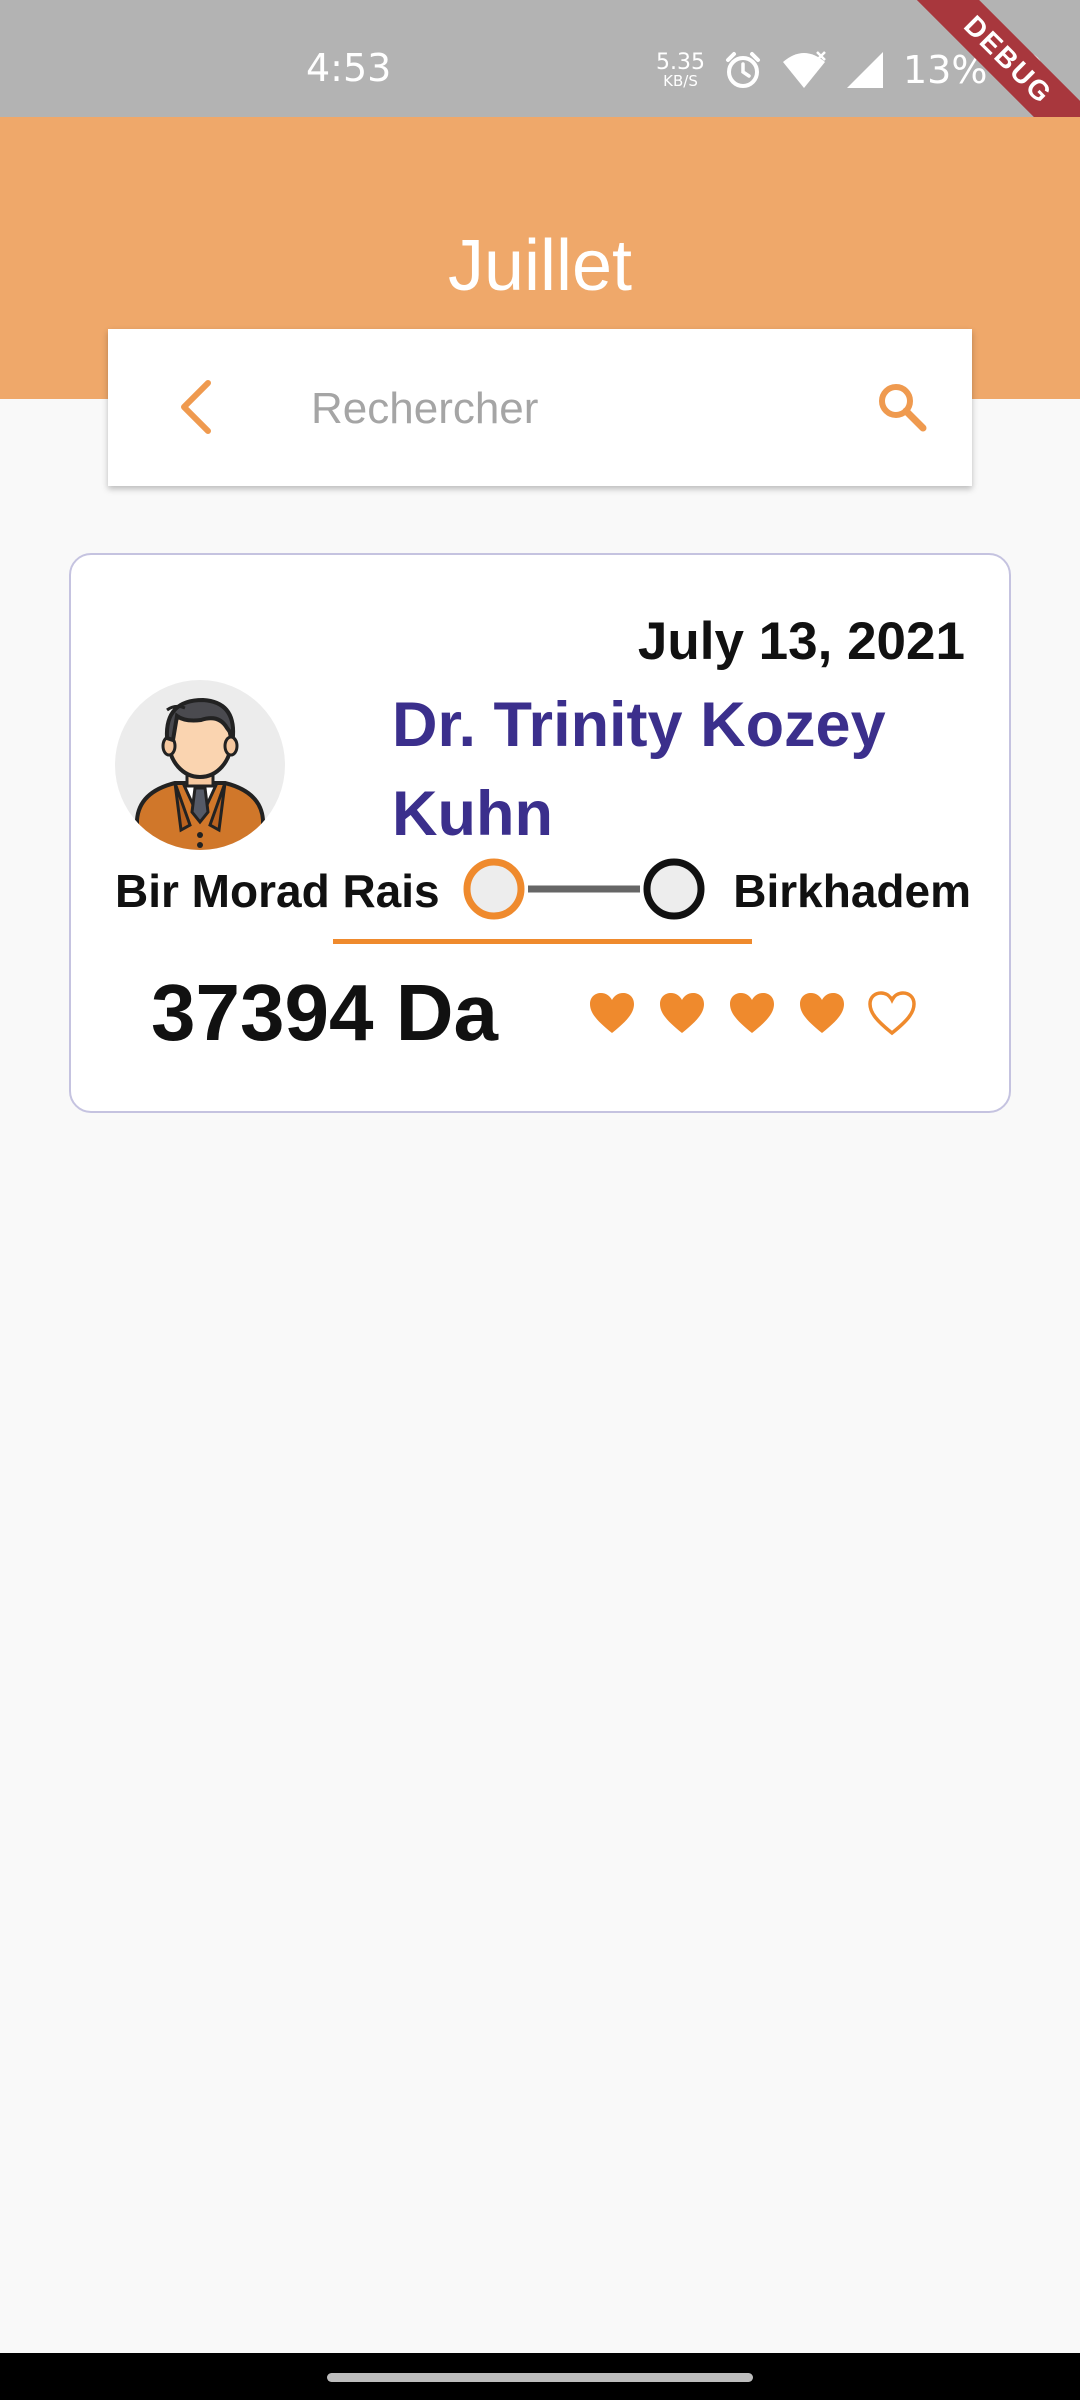 This screenshot has width=1080, height=2400. I want to click on search-button, so click(902, 407).